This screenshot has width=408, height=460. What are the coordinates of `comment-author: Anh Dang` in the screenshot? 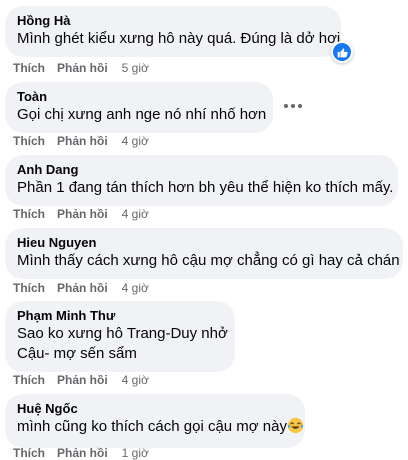 It's located at (201, 169).